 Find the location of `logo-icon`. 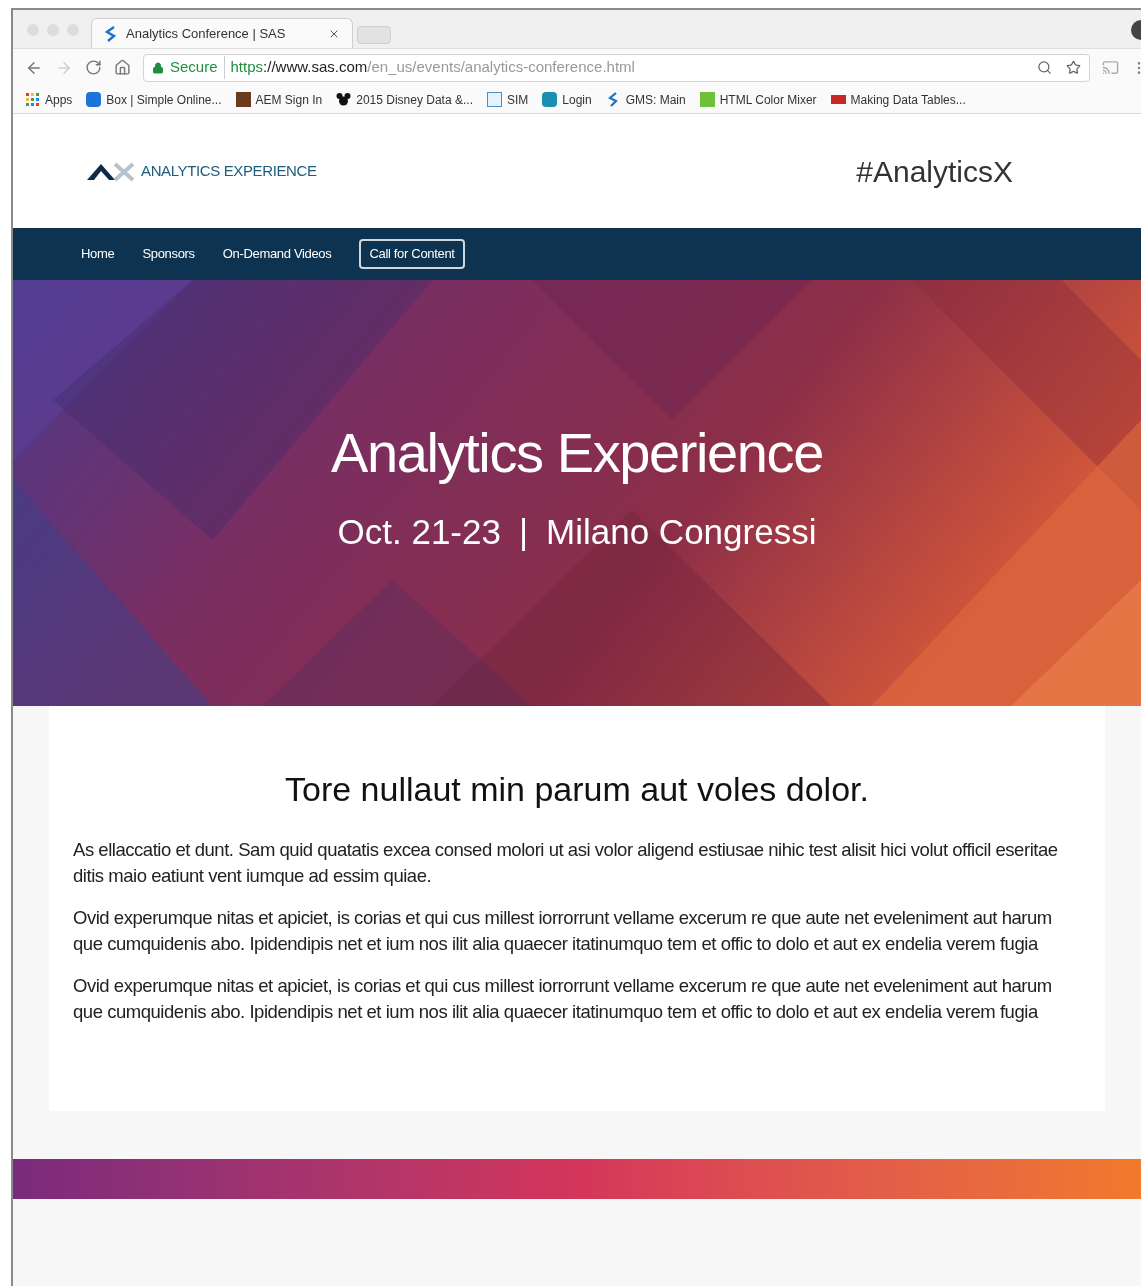

logo-icon is located at coordinates (110, 171).